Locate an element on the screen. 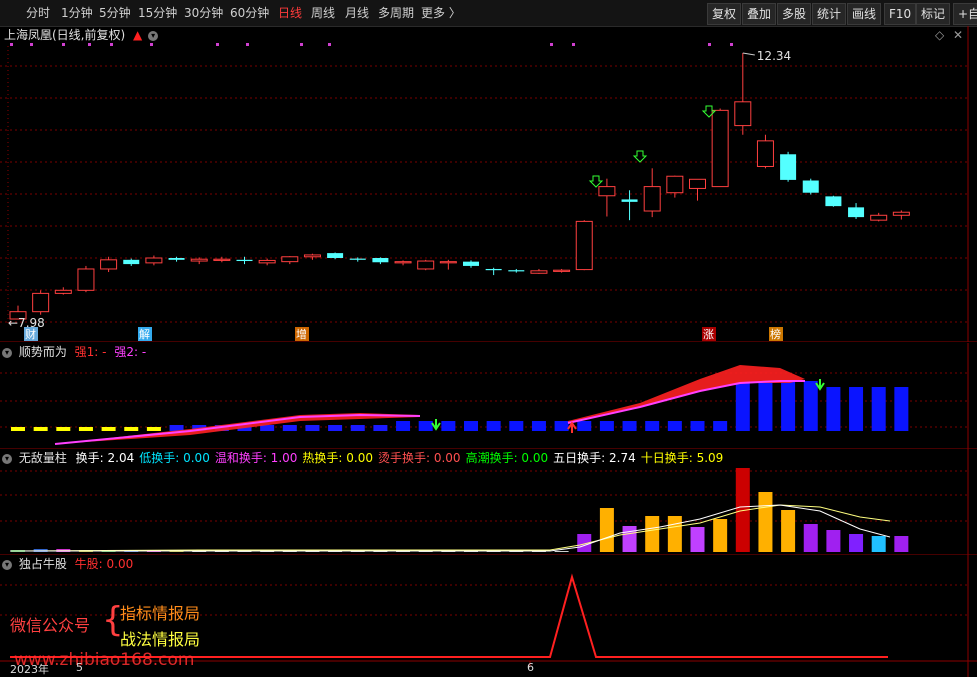 This screenshot has width=977, height=677. date-mark-6: 6 is located at coordinates (530, 667).